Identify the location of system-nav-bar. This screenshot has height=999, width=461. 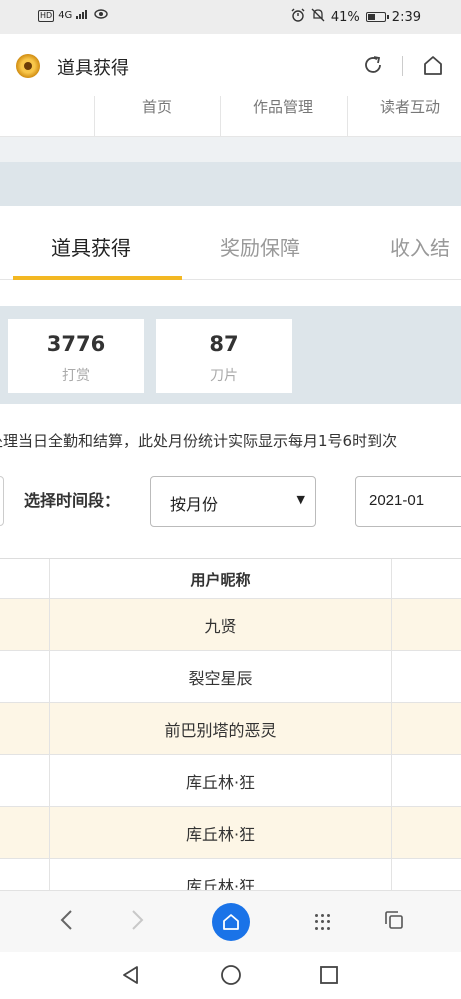
(230, 975).